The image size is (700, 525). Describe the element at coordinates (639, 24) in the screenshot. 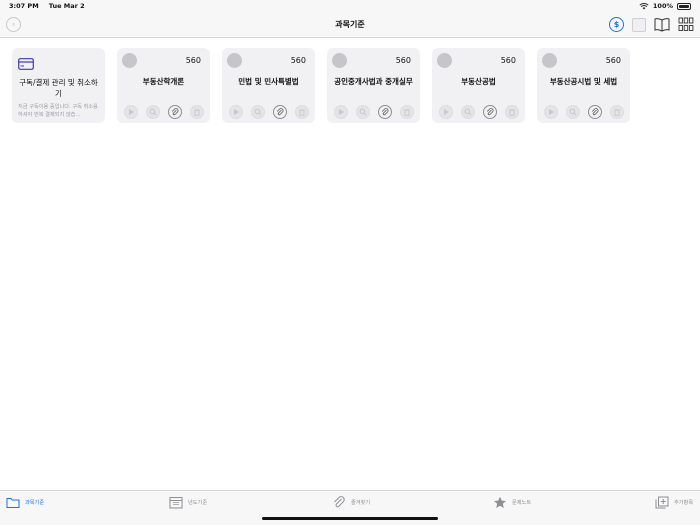

I see `square-icon` at that location.